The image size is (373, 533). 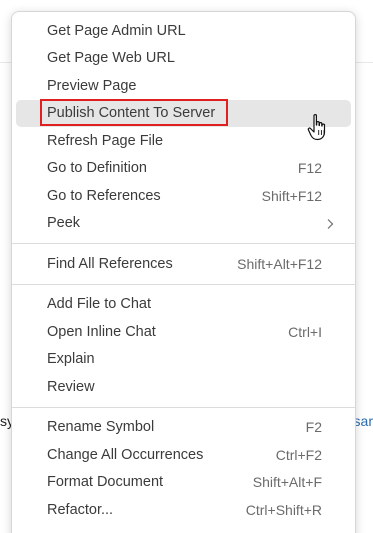 What do you see at coordinates (330, 223) in the screenshot?
I see `chevron-right-icon` at bounding box center [330, 223].